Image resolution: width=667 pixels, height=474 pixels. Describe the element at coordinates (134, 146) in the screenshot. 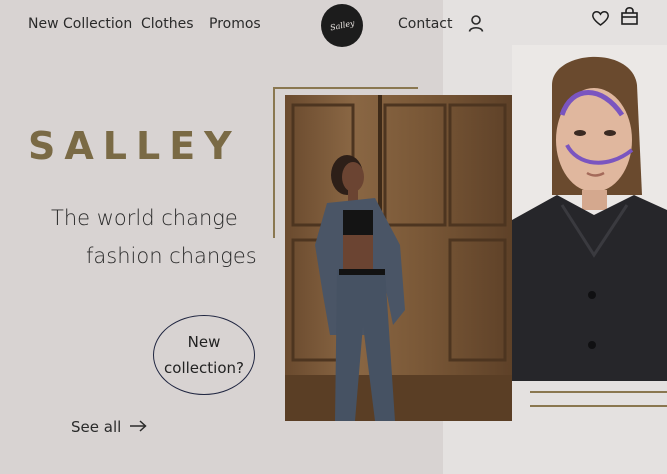

I see `brand-title: SALLEY` at that location.